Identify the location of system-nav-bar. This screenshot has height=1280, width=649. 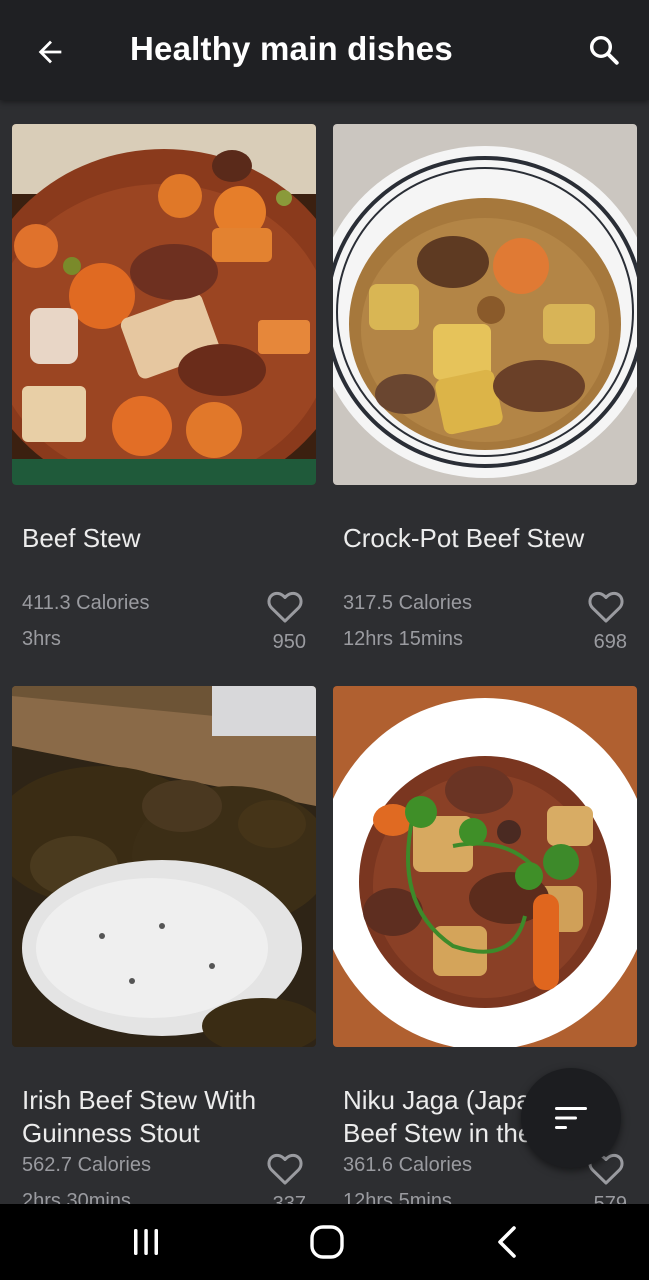
(324, 1242).